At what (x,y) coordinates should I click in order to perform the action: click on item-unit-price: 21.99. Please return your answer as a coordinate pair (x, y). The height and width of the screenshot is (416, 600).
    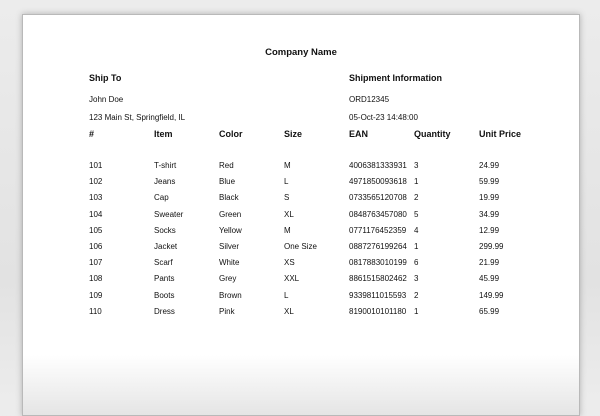
    Looking at the image, I should click on (489, 263).